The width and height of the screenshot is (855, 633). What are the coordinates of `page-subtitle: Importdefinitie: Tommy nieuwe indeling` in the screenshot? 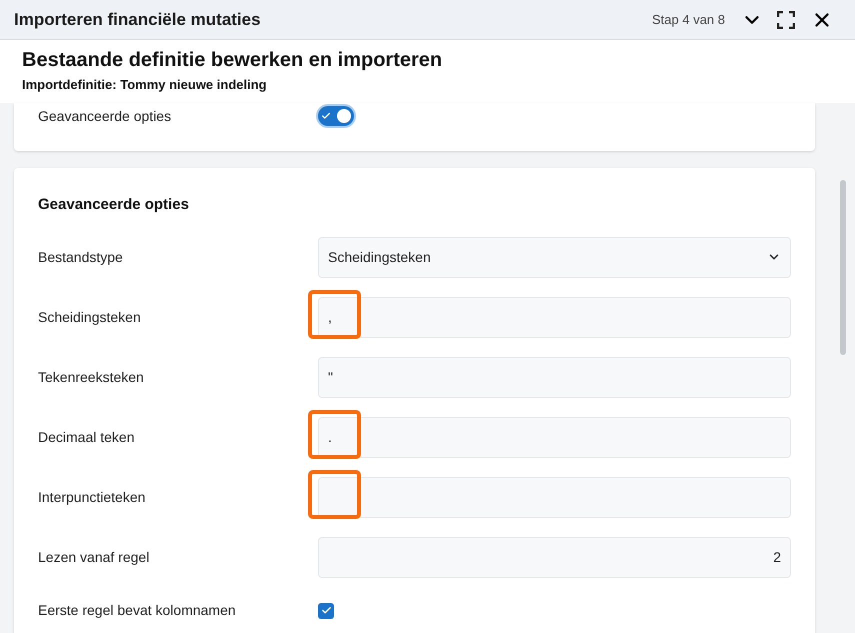 It's located at (145, 85).